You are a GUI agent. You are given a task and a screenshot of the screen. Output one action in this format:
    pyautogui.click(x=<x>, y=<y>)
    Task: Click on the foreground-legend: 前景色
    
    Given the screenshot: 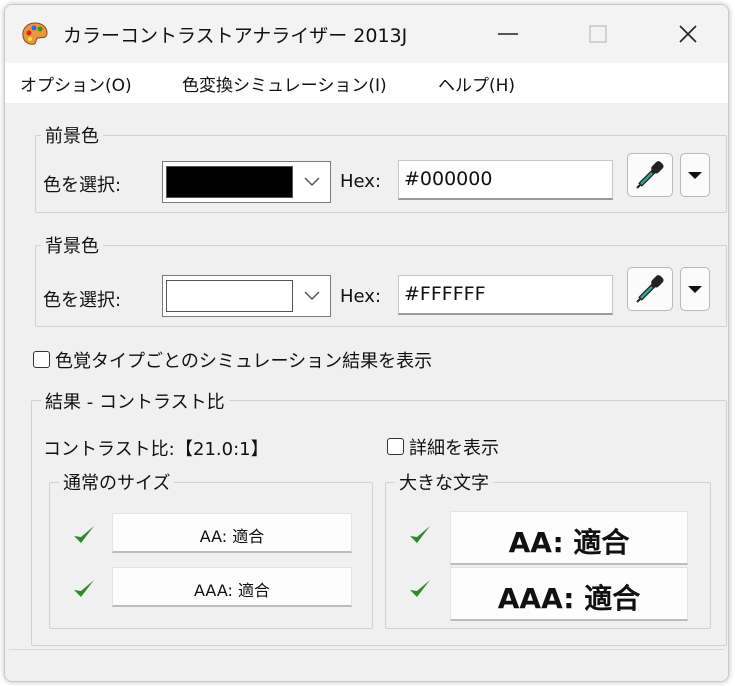 What is the action you would take?
    pyautogui.click(x=72, y=135)
    